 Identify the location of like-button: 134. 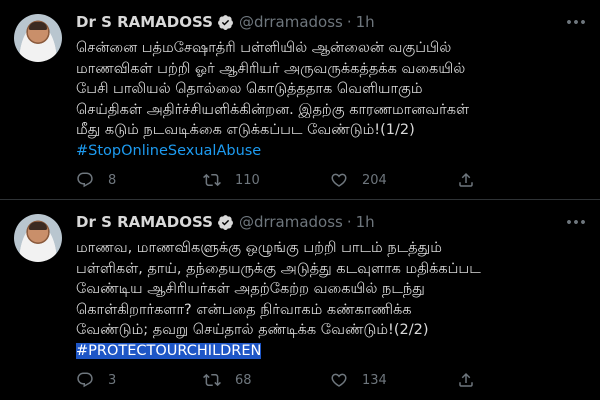
(393, 380).